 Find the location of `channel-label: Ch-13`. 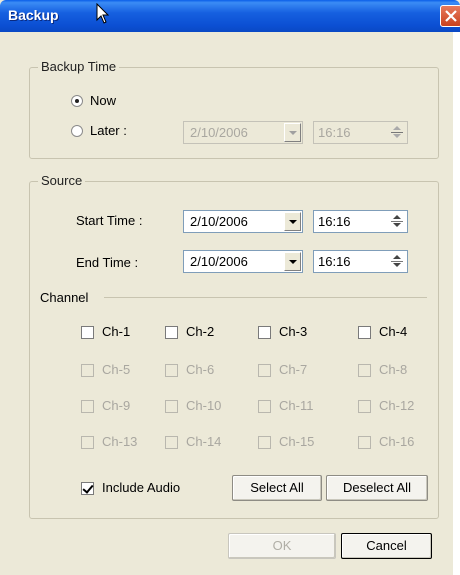

channel-label: Ch-13 is located at coordinates (120, 441).